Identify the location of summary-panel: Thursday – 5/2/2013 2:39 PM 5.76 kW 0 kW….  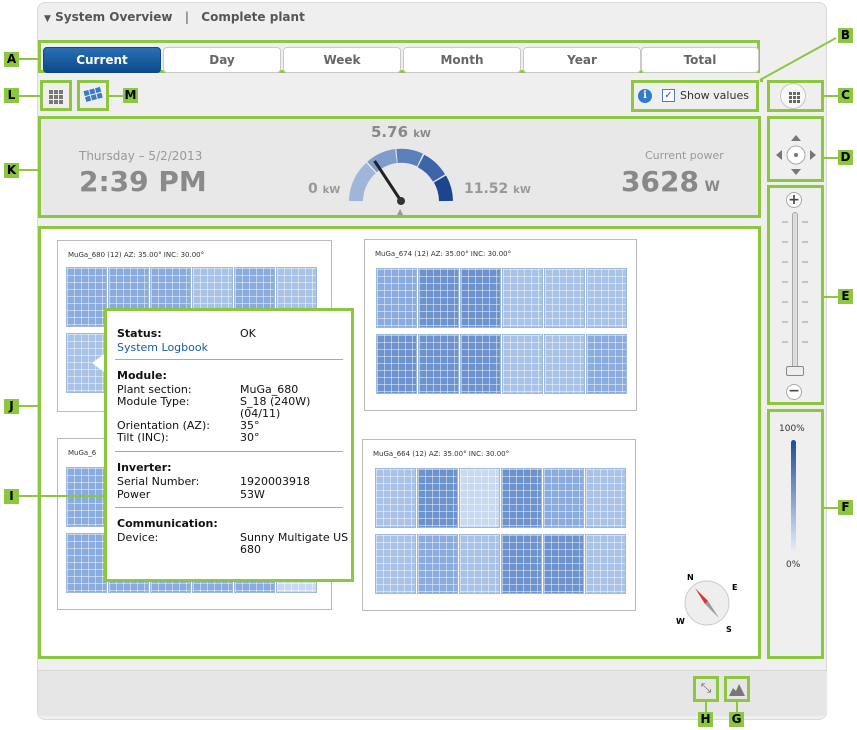
(399, 167).